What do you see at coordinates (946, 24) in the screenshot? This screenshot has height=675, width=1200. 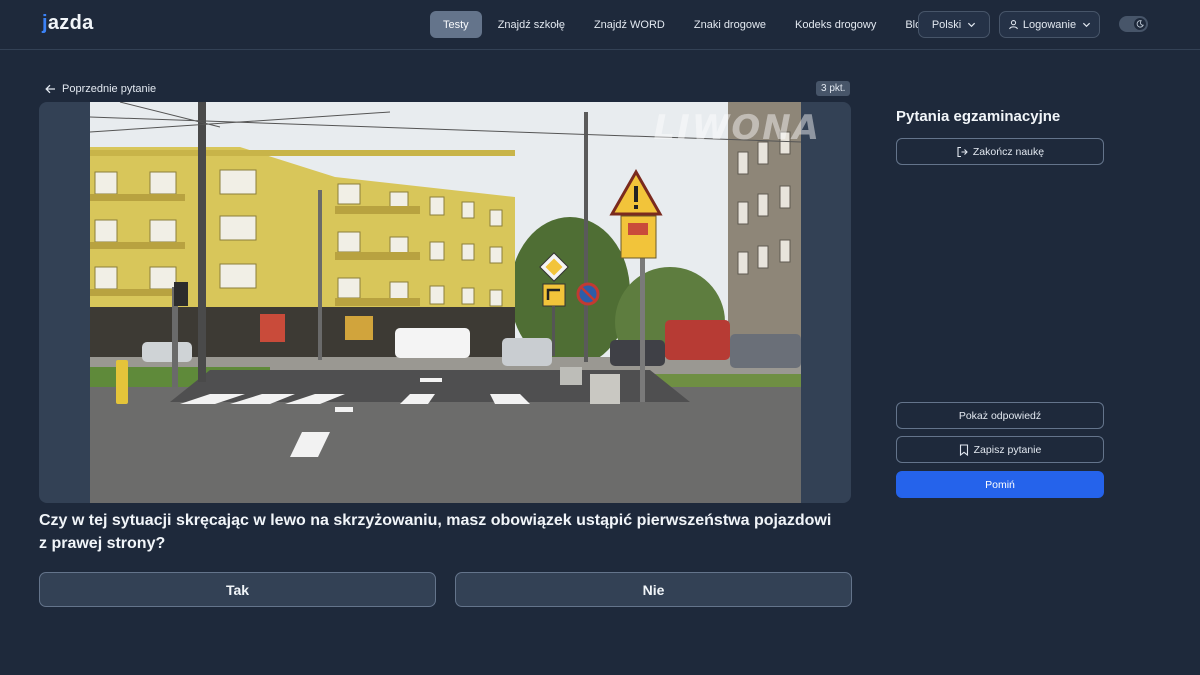 I see `language-label: Polski` at bounding box center [946, 24].